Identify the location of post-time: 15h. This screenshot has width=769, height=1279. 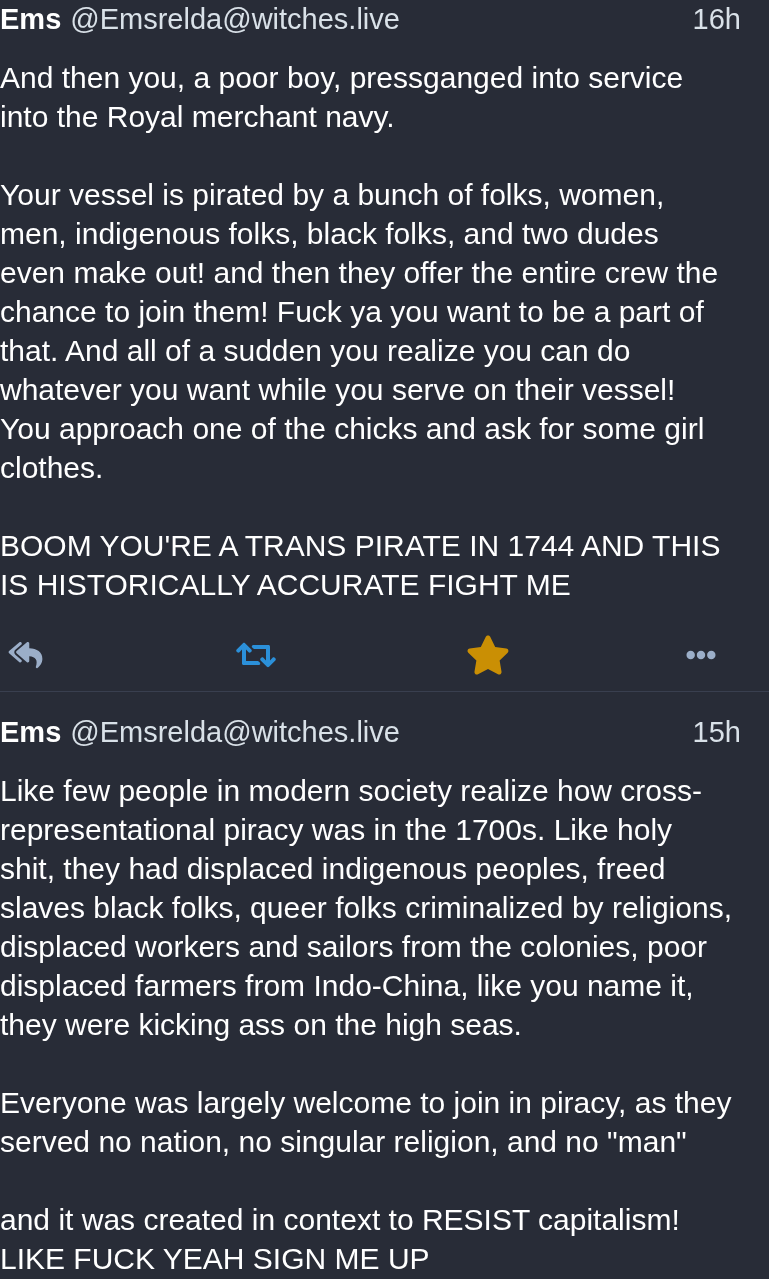
(716, 733).